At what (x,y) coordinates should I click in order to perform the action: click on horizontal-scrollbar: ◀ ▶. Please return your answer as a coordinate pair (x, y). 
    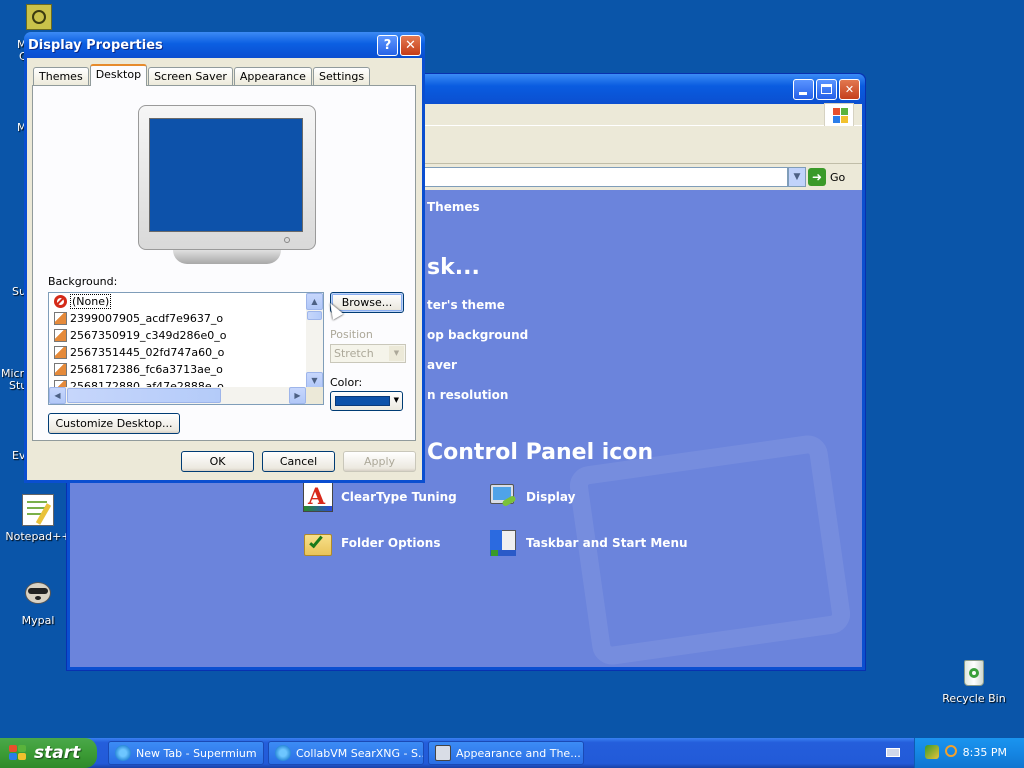
    Looking at the image, I should click on (177, 395).